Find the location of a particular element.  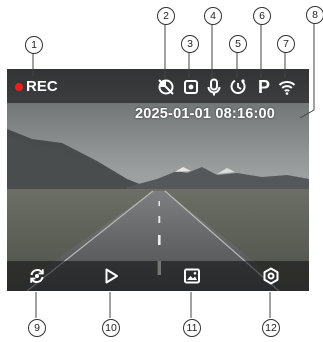

callout-11: 11 is located at coordinates (192, 328).